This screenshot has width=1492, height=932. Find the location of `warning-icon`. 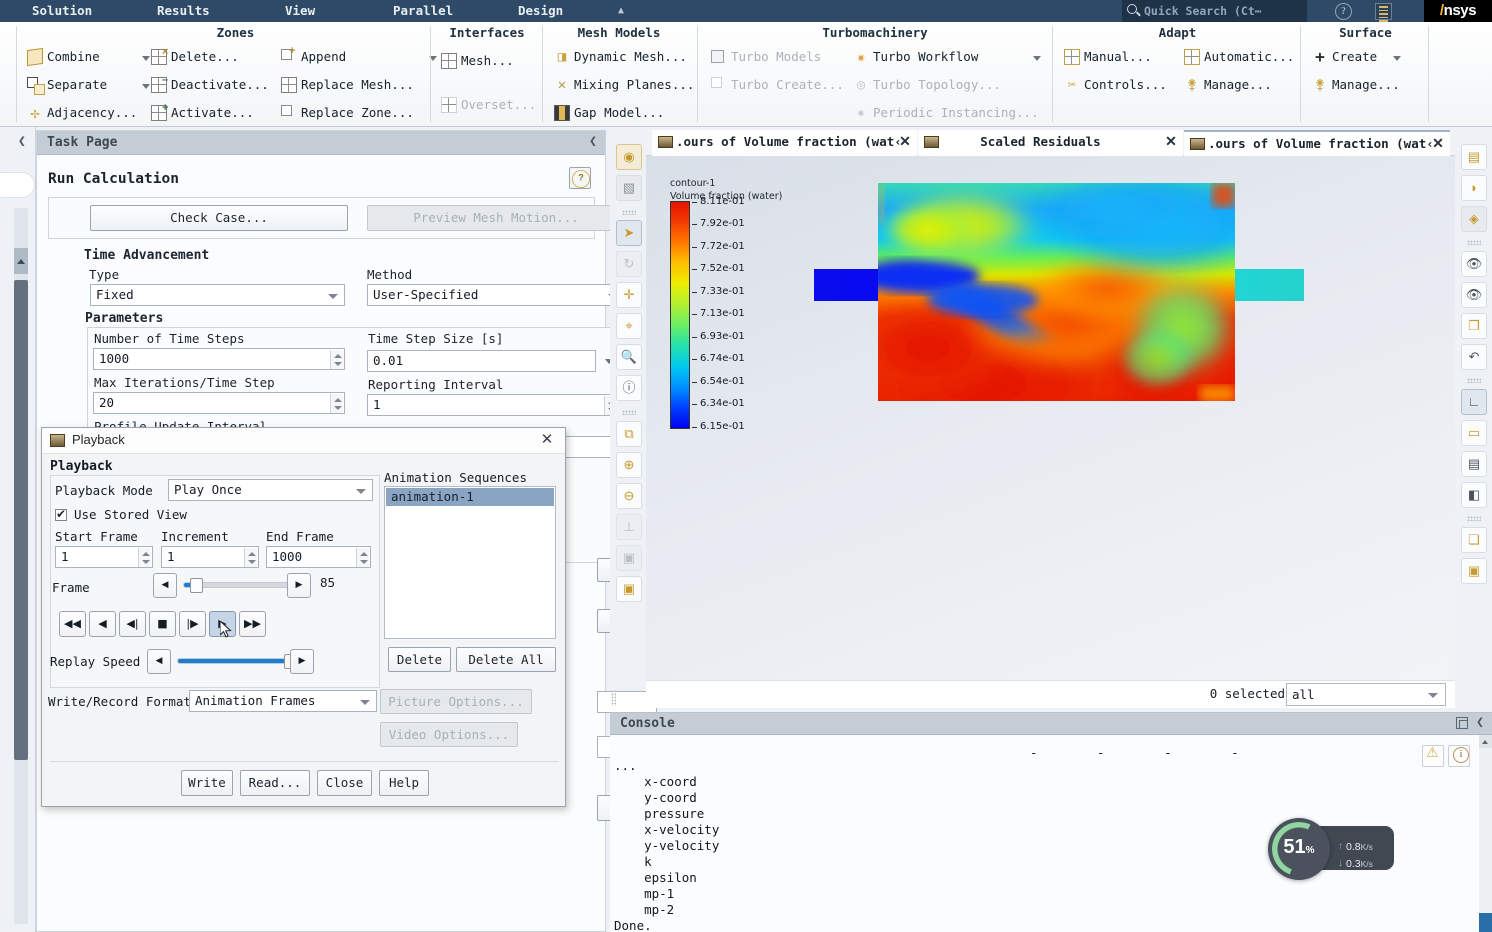

warning-icon is located at coordinates (1433, 756).